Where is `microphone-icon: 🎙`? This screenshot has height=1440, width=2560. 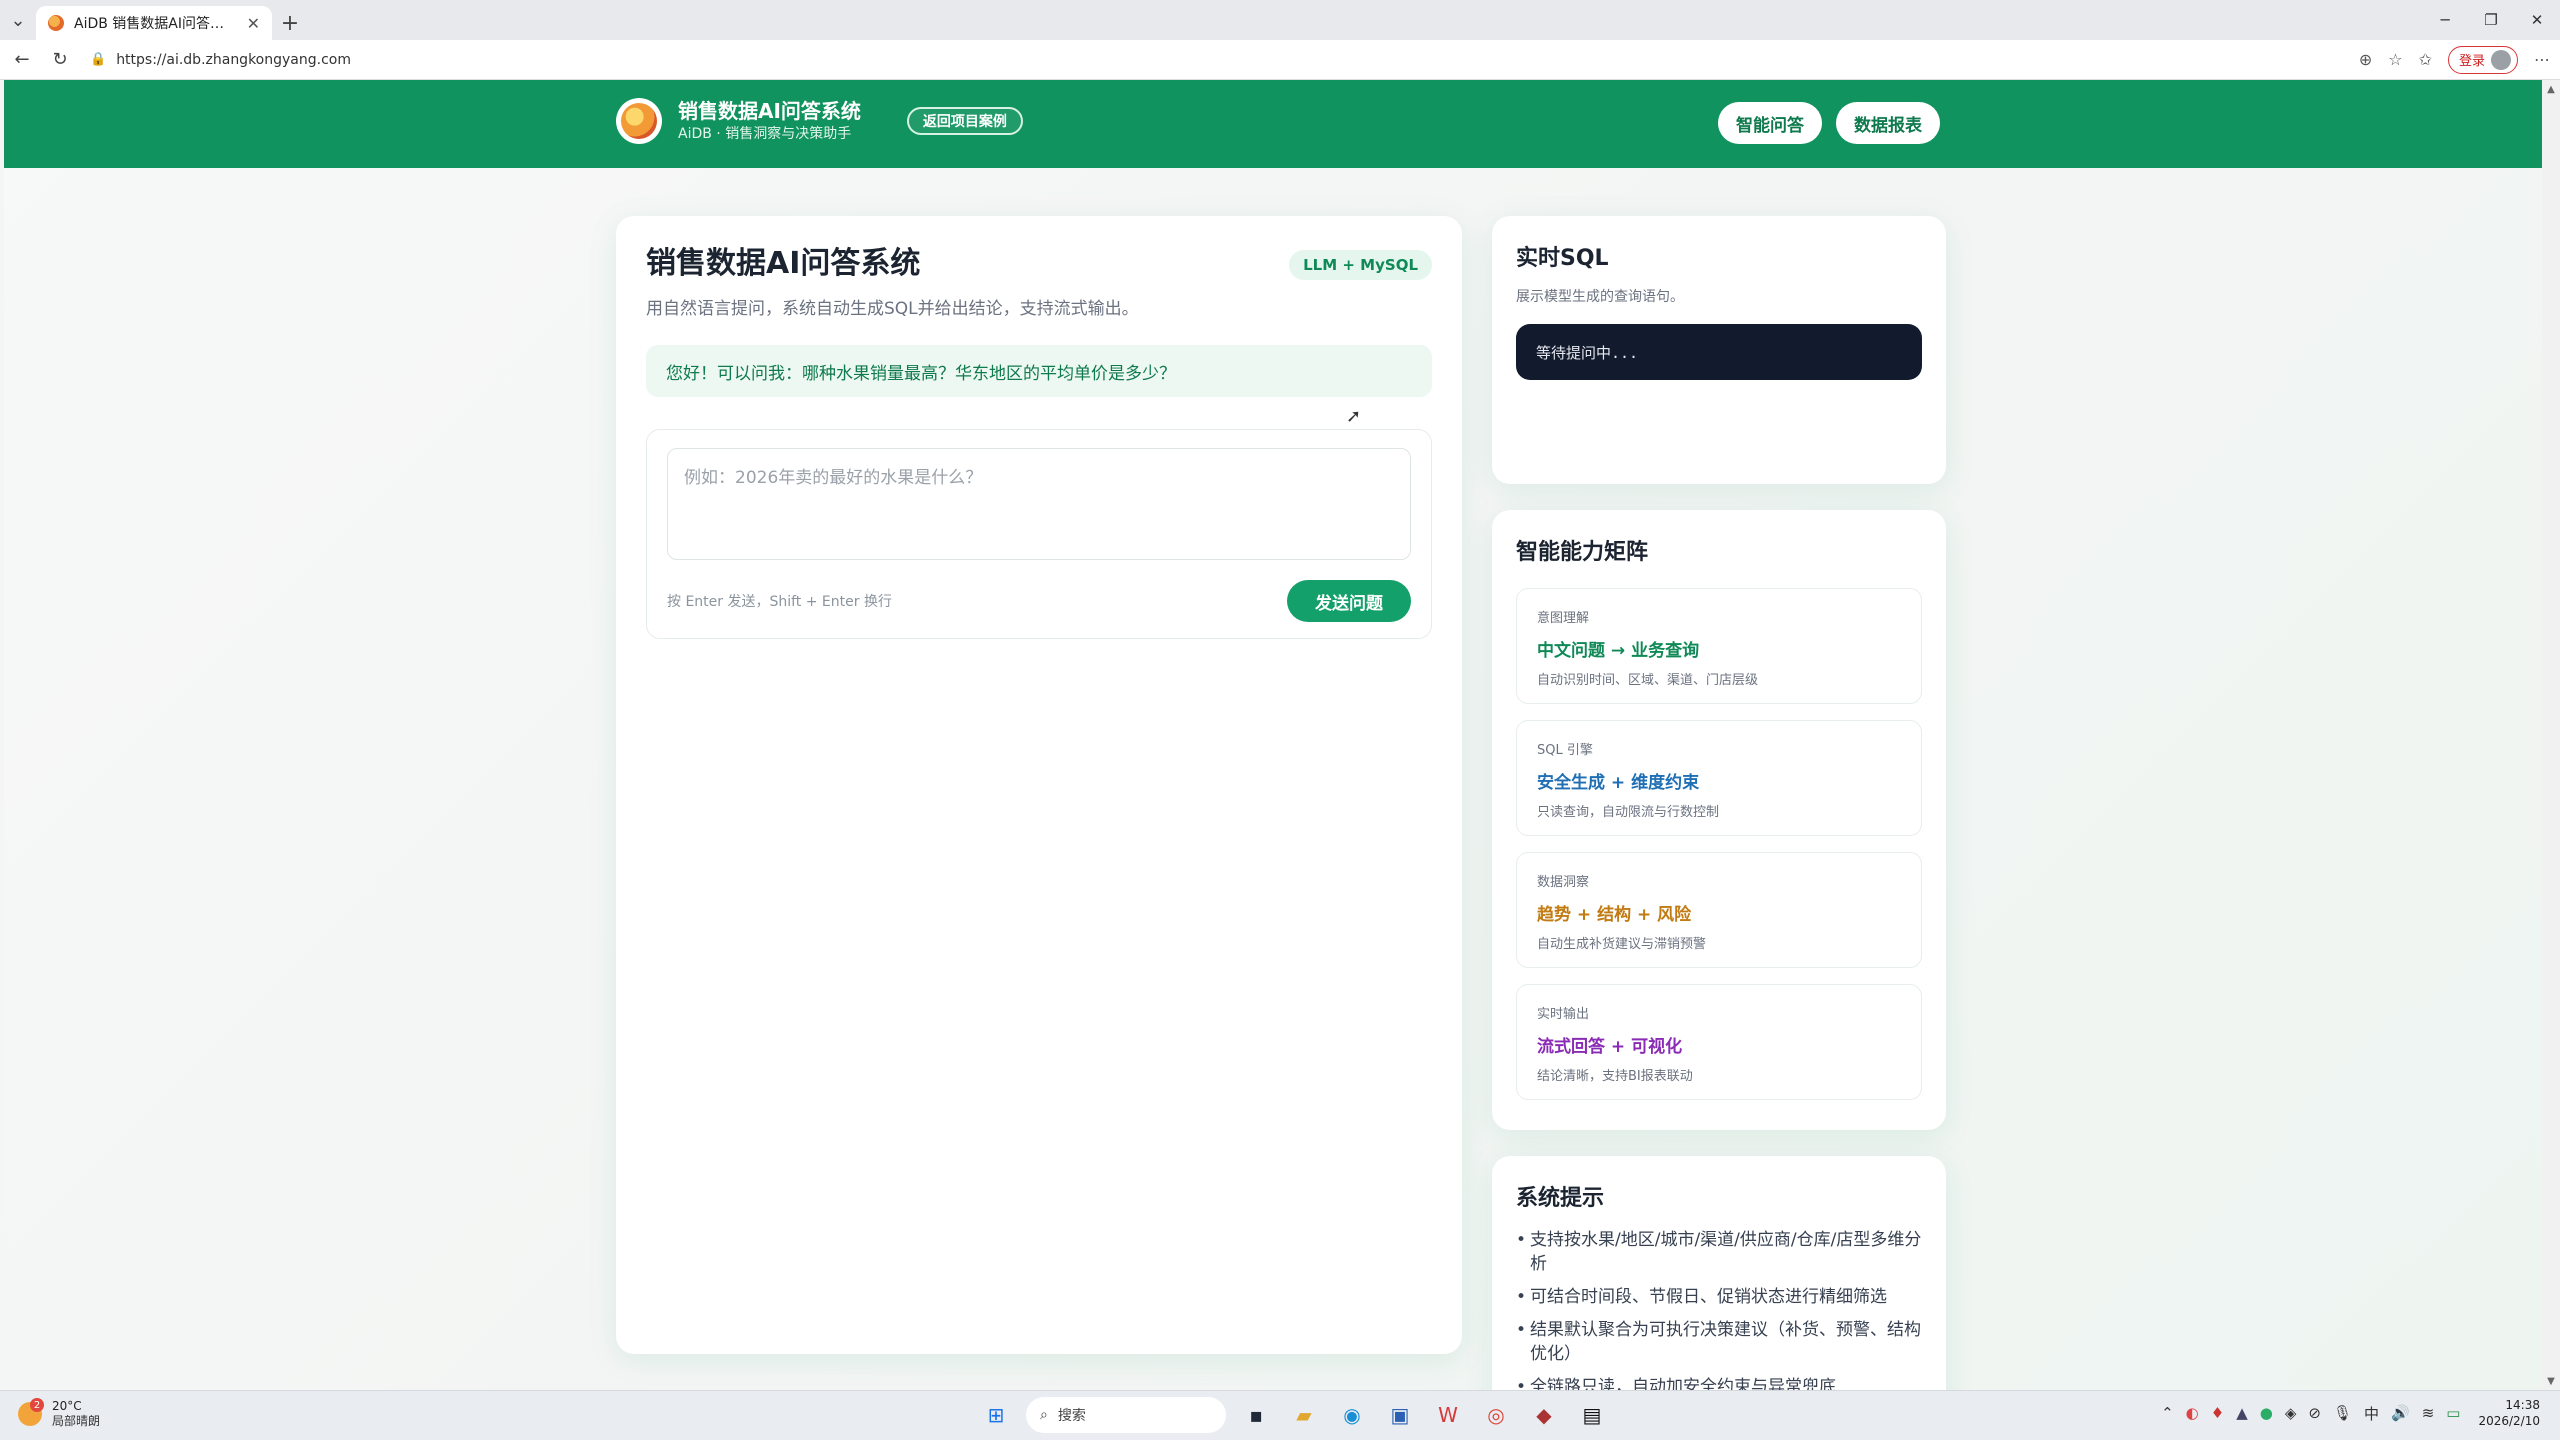
microphone-icon: 🎙 is located at coordinates (2342, 1413).